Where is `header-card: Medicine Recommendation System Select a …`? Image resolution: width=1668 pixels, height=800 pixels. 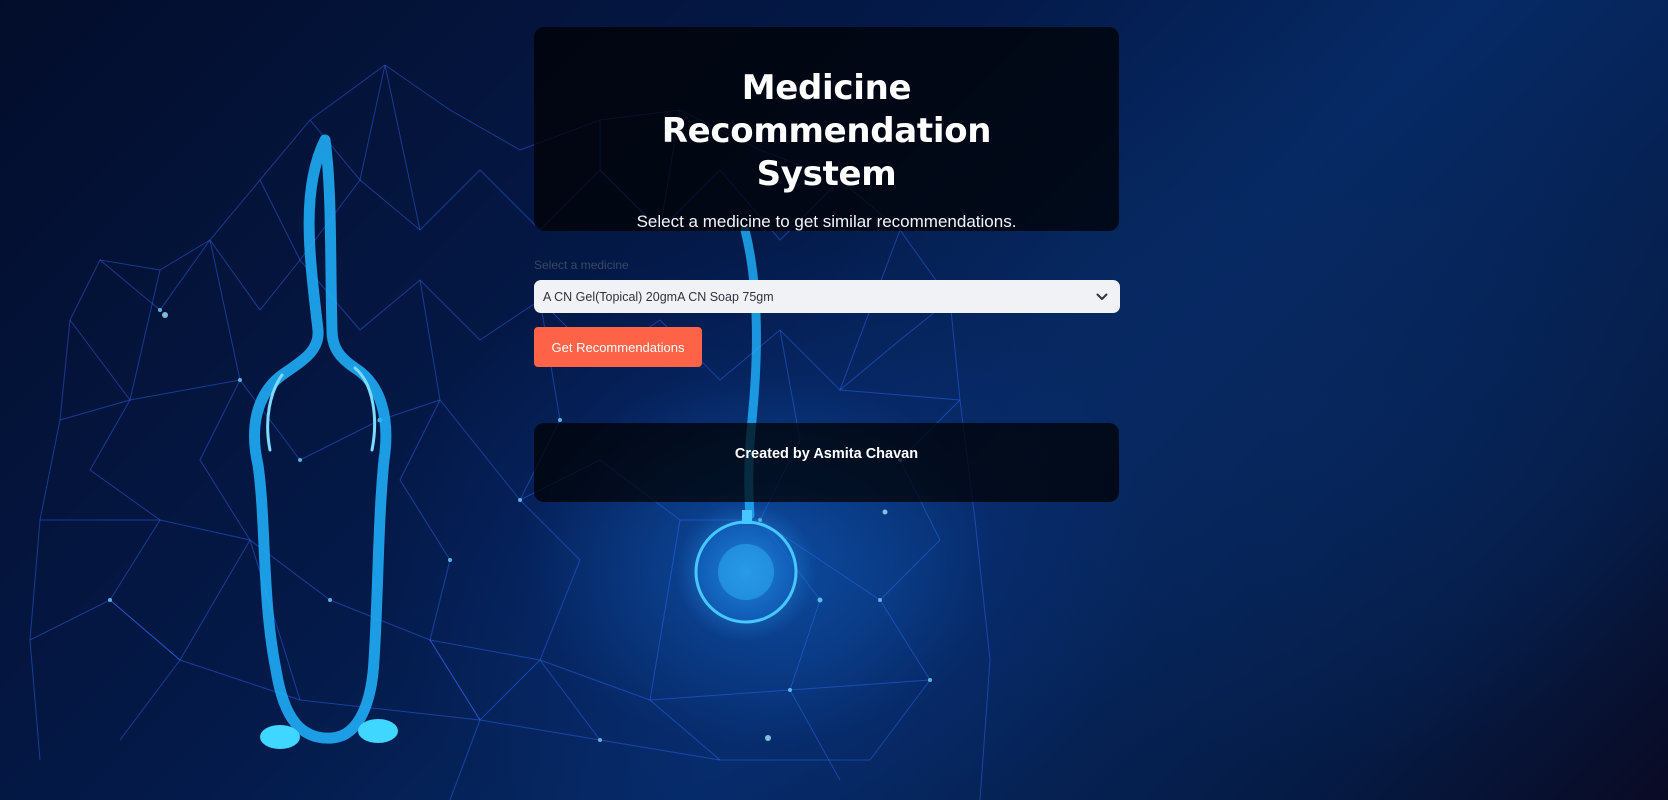
header-card: Medicine Recommendation System Select a … is located at coordinates (826, 129).